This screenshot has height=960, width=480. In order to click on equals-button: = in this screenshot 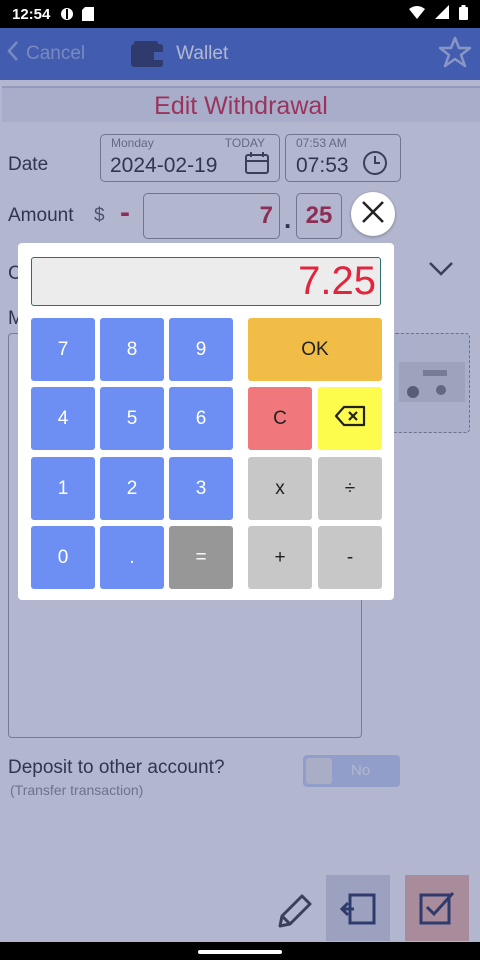, I will do `click(201, 557)`.